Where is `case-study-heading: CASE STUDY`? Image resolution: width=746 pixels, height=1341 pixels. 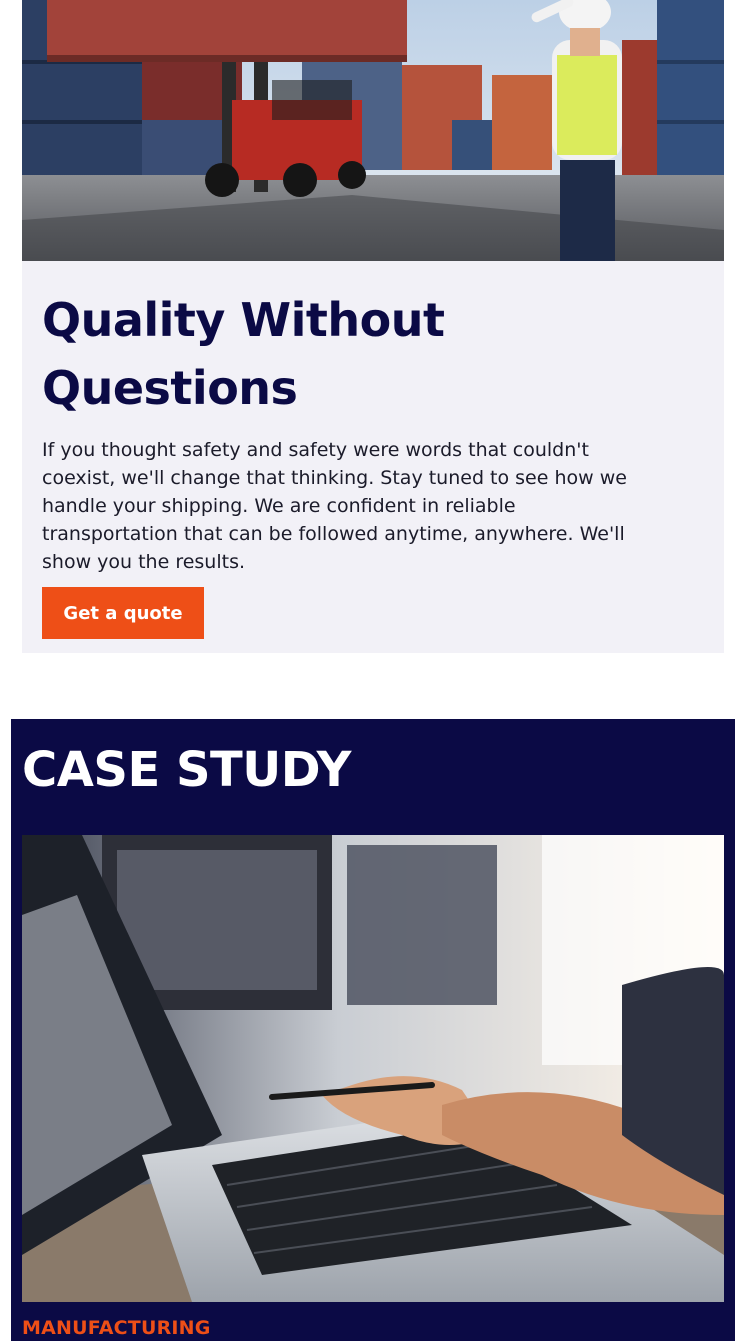
case-study-heading: CASE STUDY is located at coordinates (186, 770).